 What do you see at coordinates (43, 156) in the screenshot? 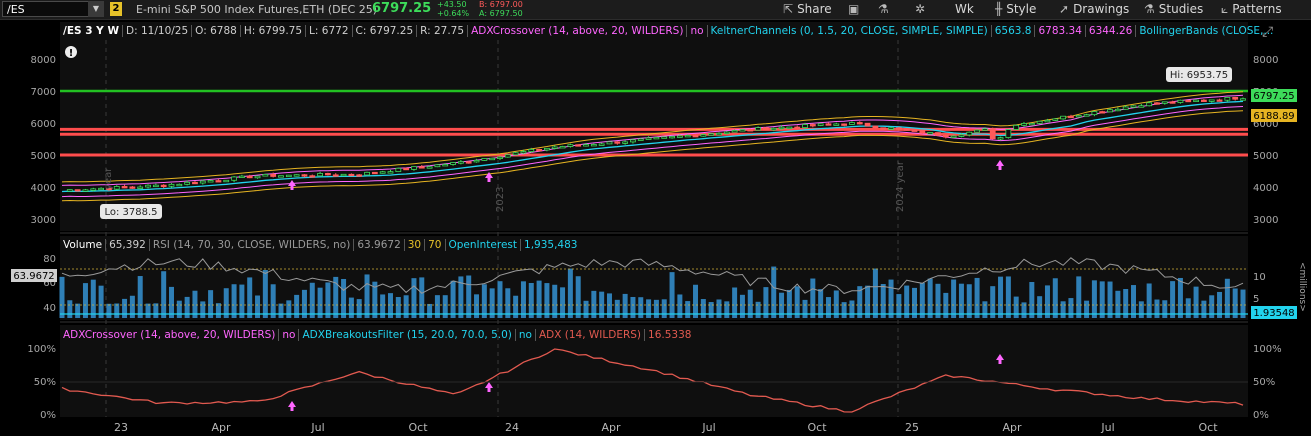
I see `price-ytick-left: 5000` at bounding box center [43, 156].